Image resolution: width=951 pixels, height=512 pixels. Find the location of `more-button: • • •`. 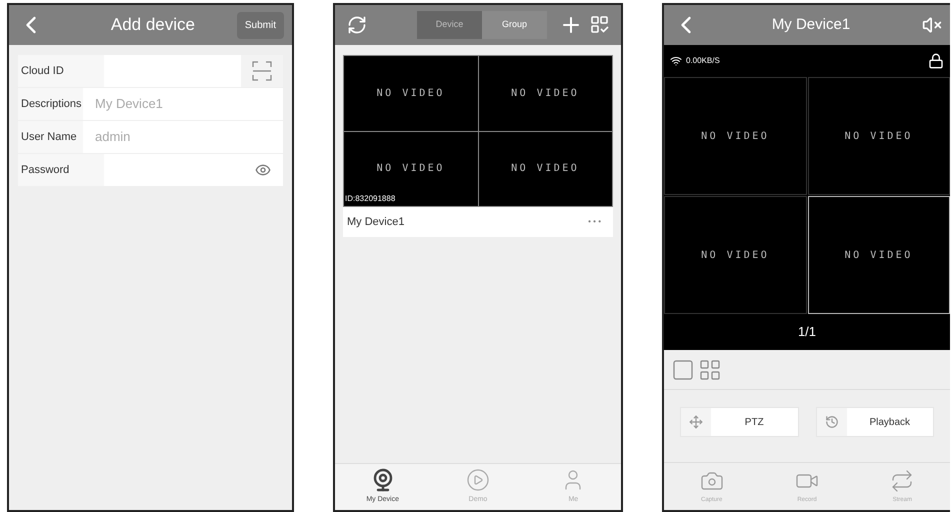

more-button: • • • is located at coordinates (598, 222).